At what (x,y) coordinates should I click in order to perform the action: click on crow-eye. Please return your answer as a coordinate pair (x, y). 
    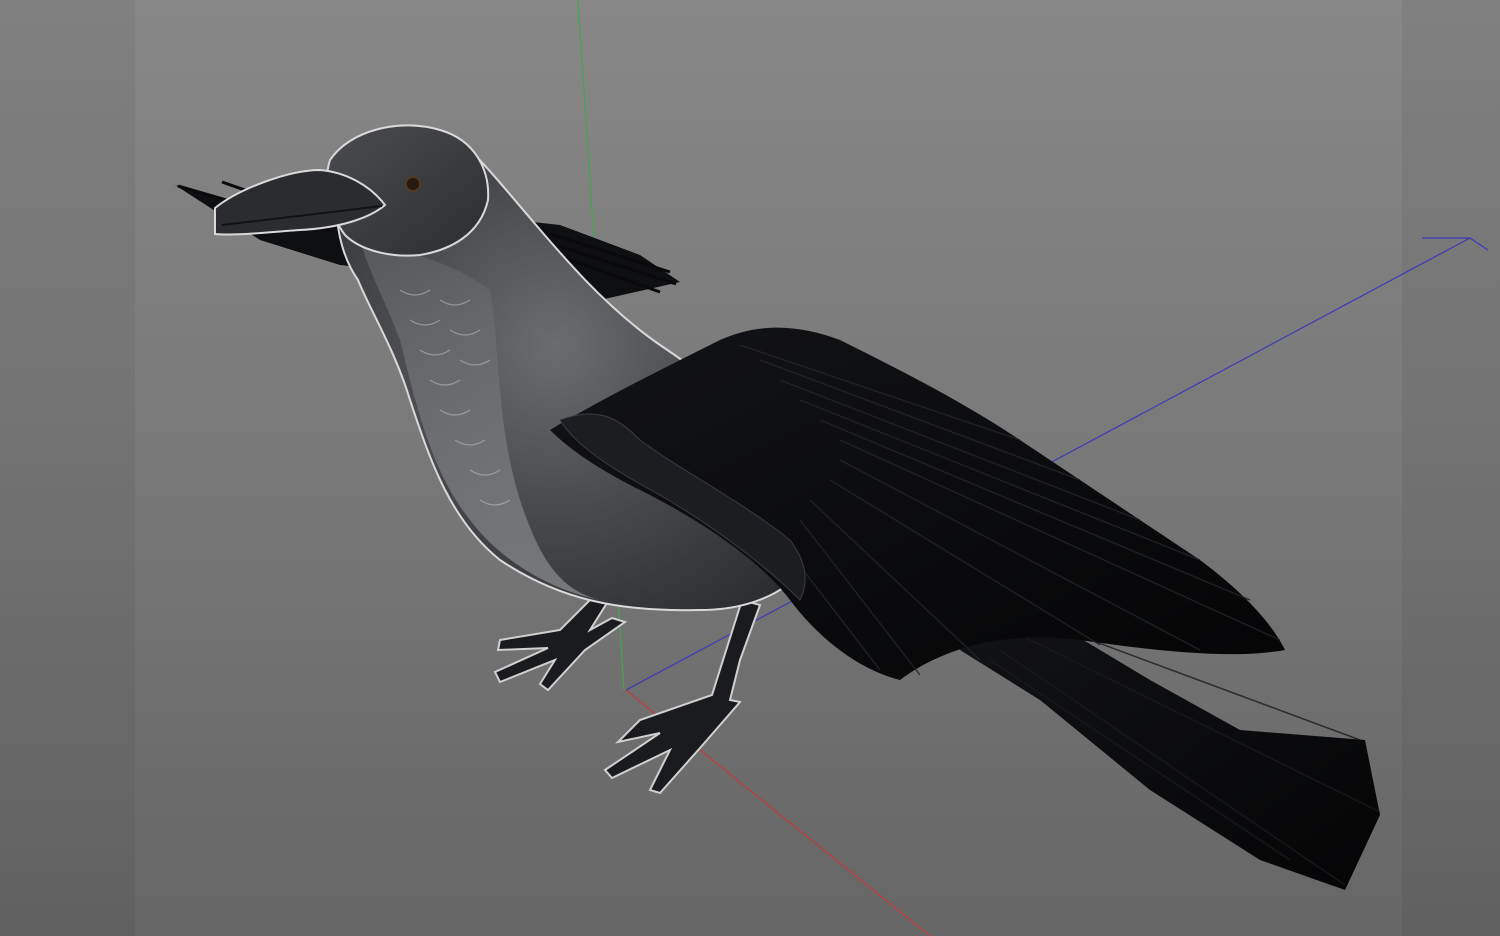
    Looking at the image, I should click on (413, 184).